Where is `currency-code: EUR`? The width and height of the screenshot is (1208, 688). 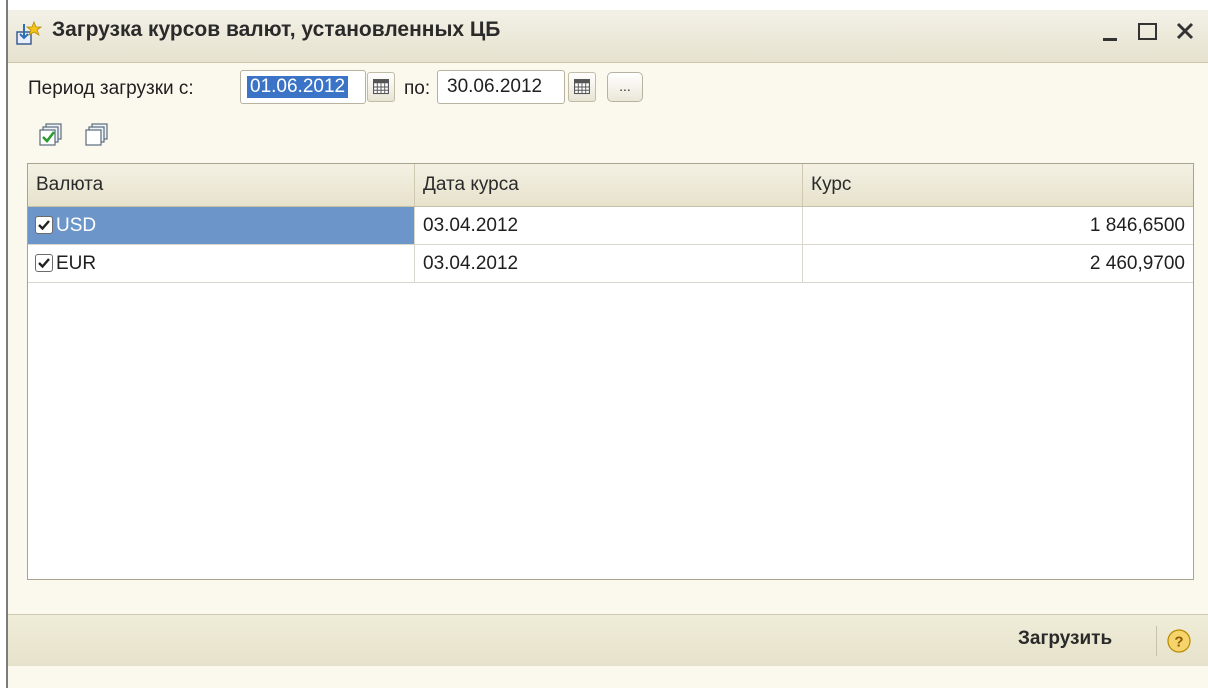
currency-code: EUR is located at coordinates (76, 263).